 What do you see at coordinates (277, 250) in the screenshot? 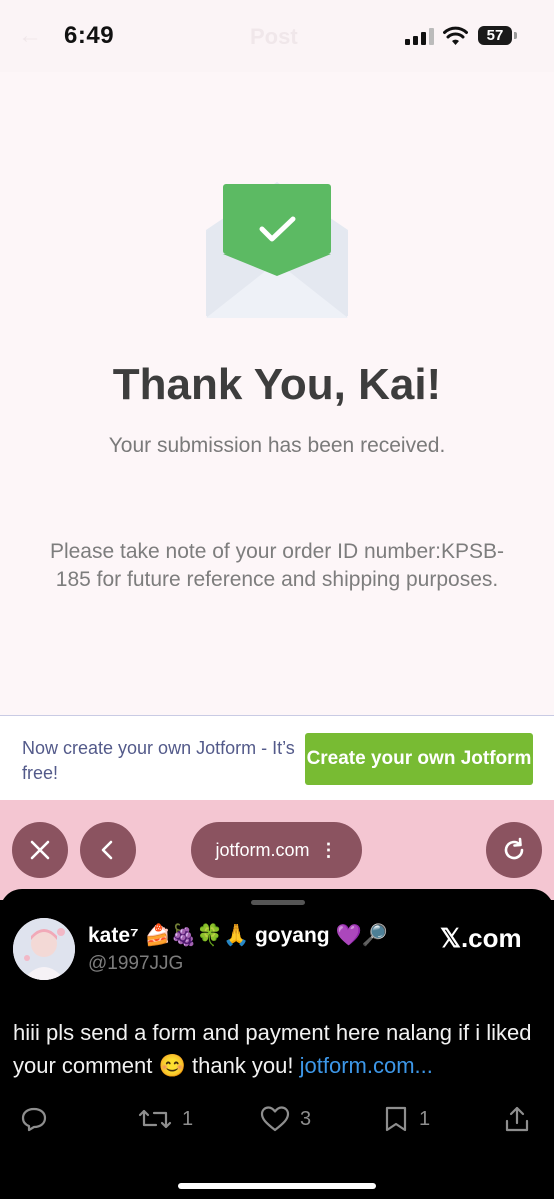
I see `envelope-check-icon` at bounding box center [277, 250].